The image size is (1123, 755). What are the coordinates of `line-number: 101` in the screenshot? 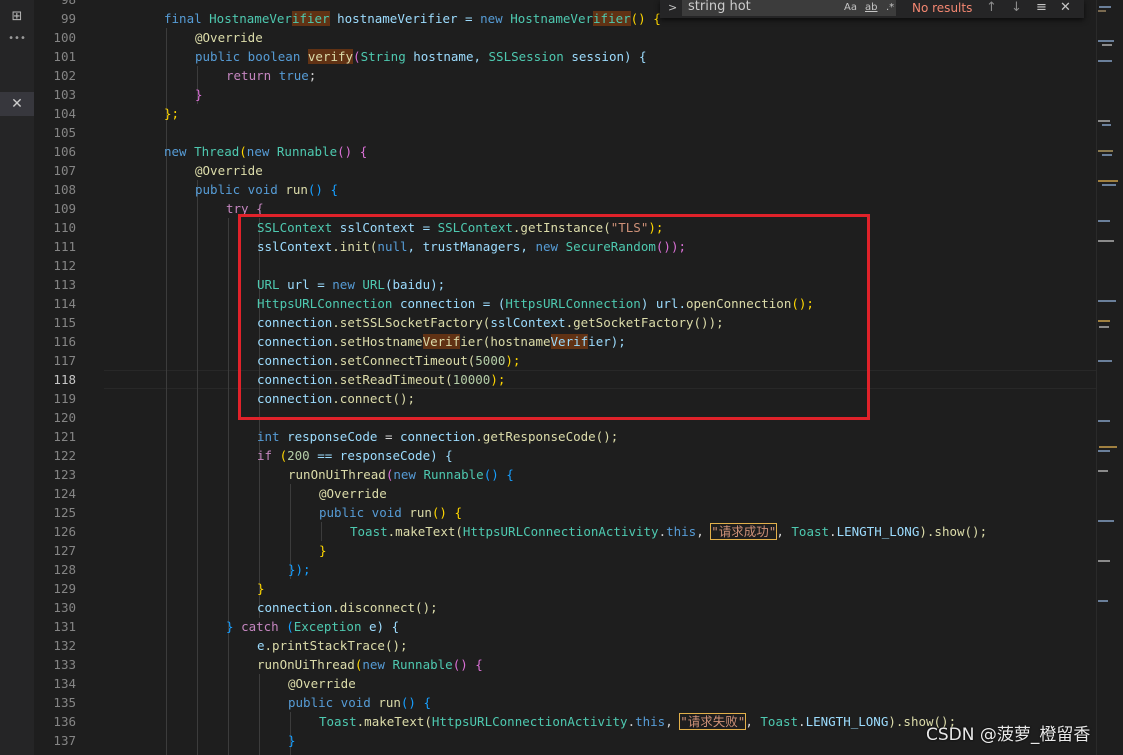 It's located at (64, 56).